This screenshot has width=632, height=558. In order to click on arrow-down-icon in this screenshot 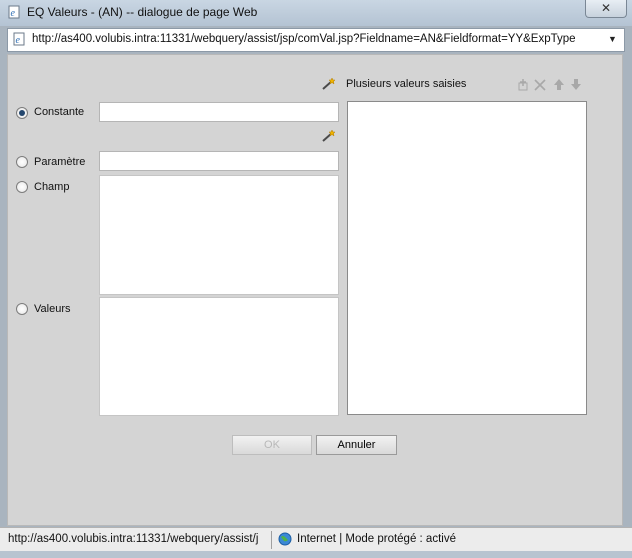, I will do `click(576, 84)`.